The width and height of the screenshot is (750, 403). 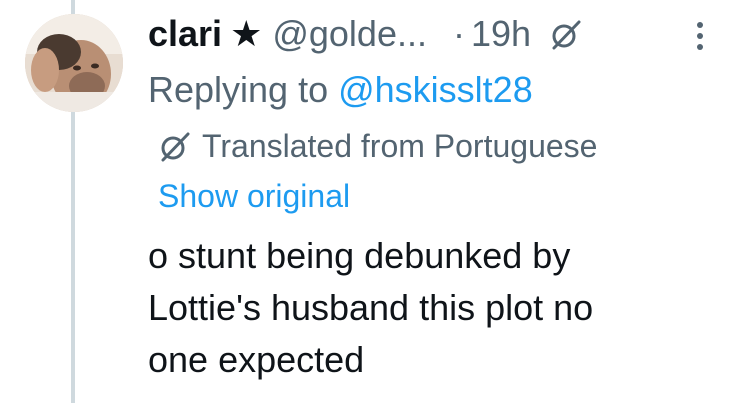 What do you see at coordinates (256, 359) in the screenshot?
I see `tweet-text-line: one expected` at bounding box center [256, 359].